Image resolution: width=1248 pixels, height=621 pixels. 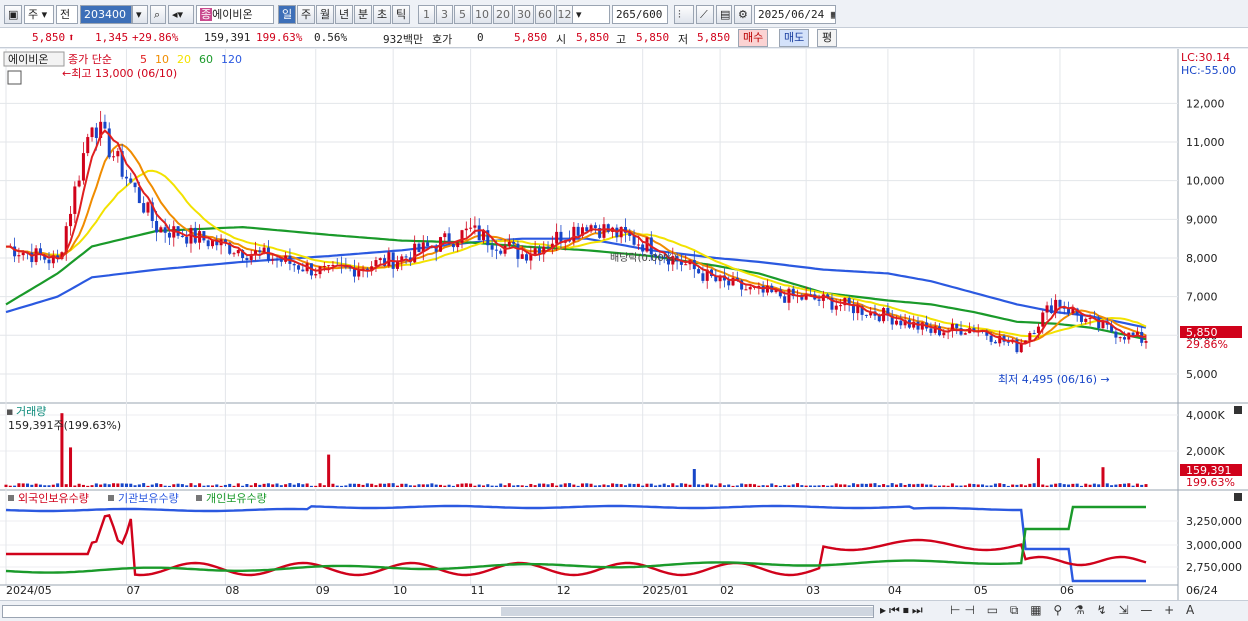 What do you see at coordinates (827, 38) in the screenshot?
I see `flat-button: 평` at bounding box center [827, 38].